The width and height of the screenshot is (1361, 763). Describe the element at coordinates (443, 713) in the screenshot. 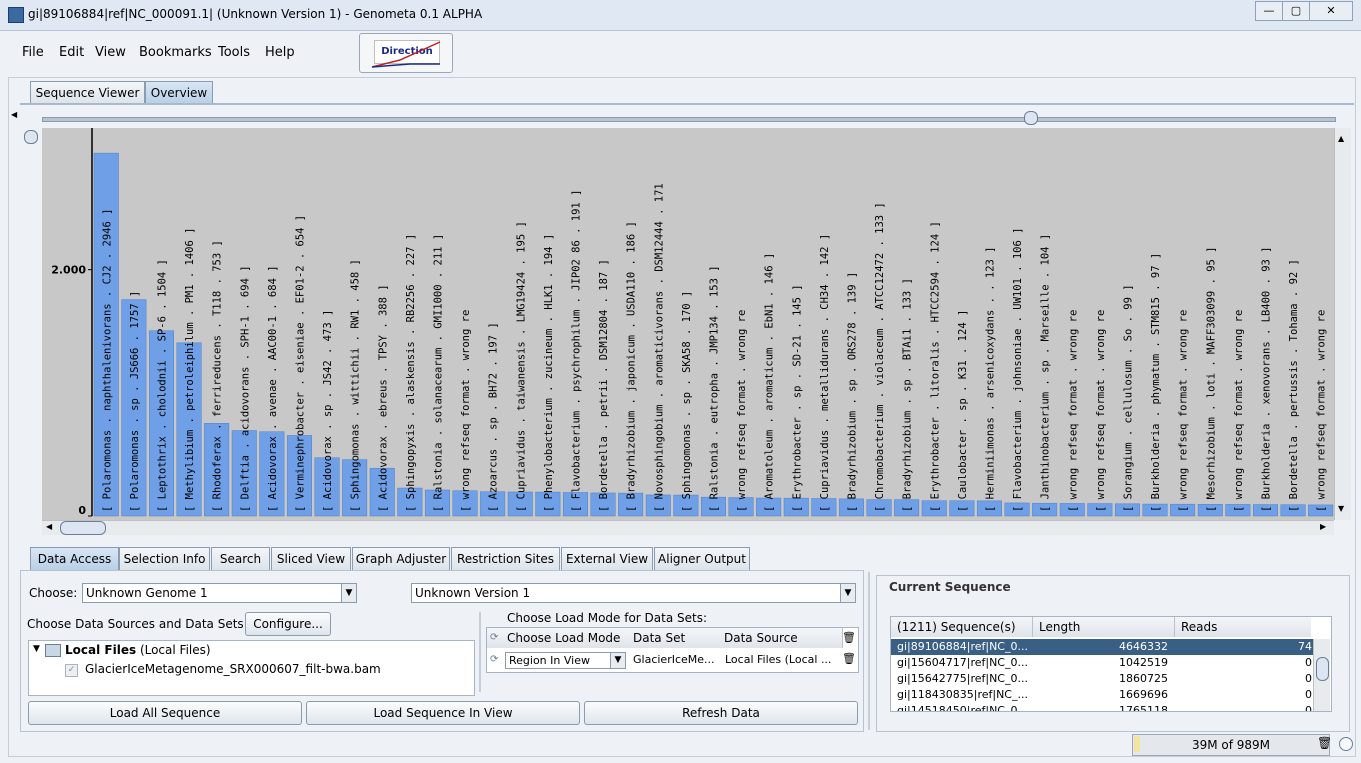

I see `load-sequence-in-view-button: Load Sequence In View` at that location.